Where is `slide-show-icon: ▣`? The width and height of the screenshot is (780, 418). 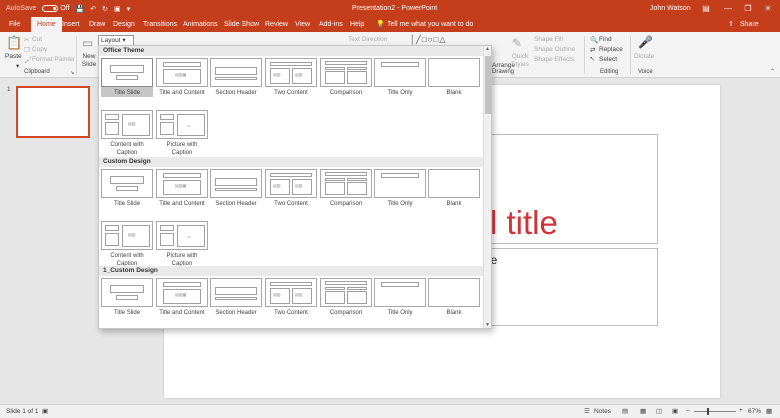
slide-show-icon: ▣ is located at coordinates (675, 411).